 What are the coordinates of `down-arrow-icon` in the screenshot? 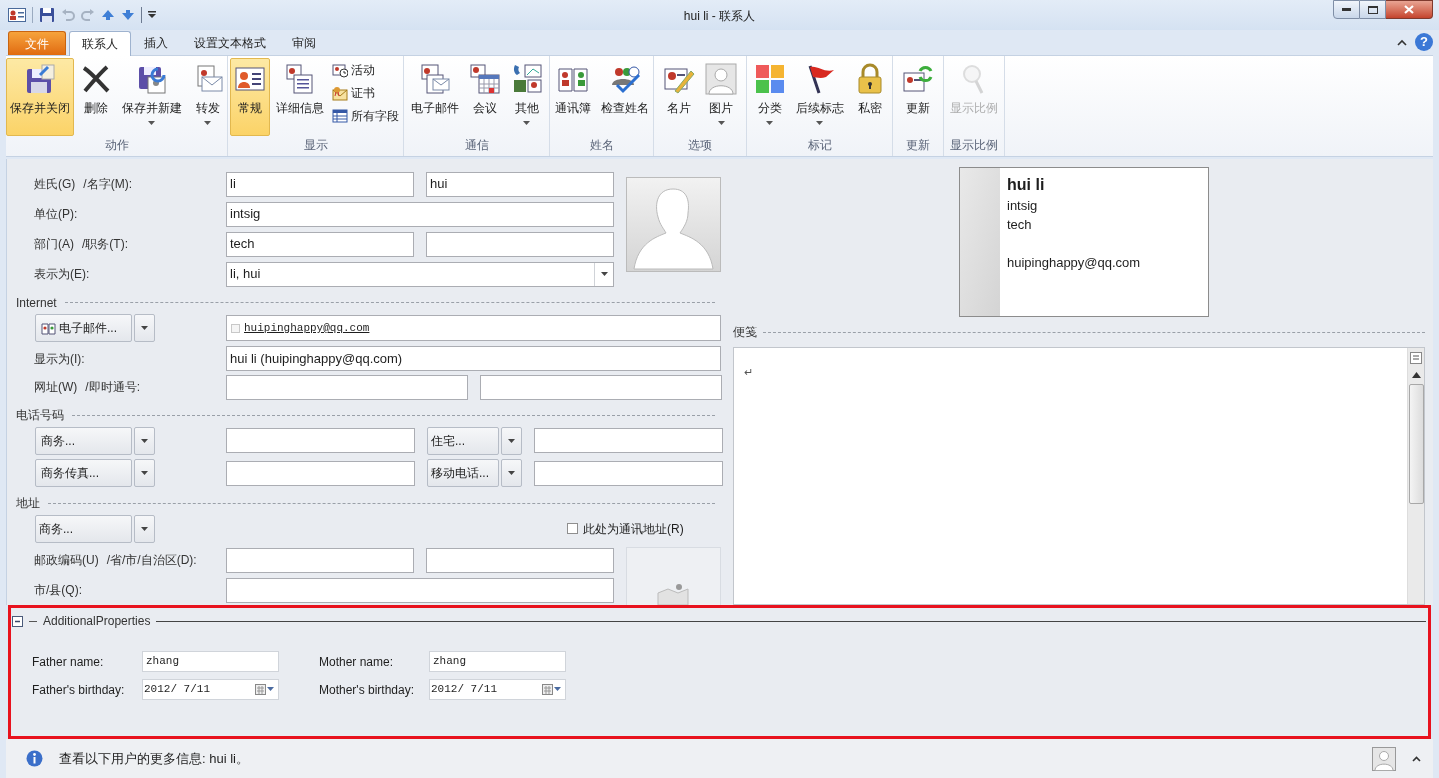 It's located at (128, 15).